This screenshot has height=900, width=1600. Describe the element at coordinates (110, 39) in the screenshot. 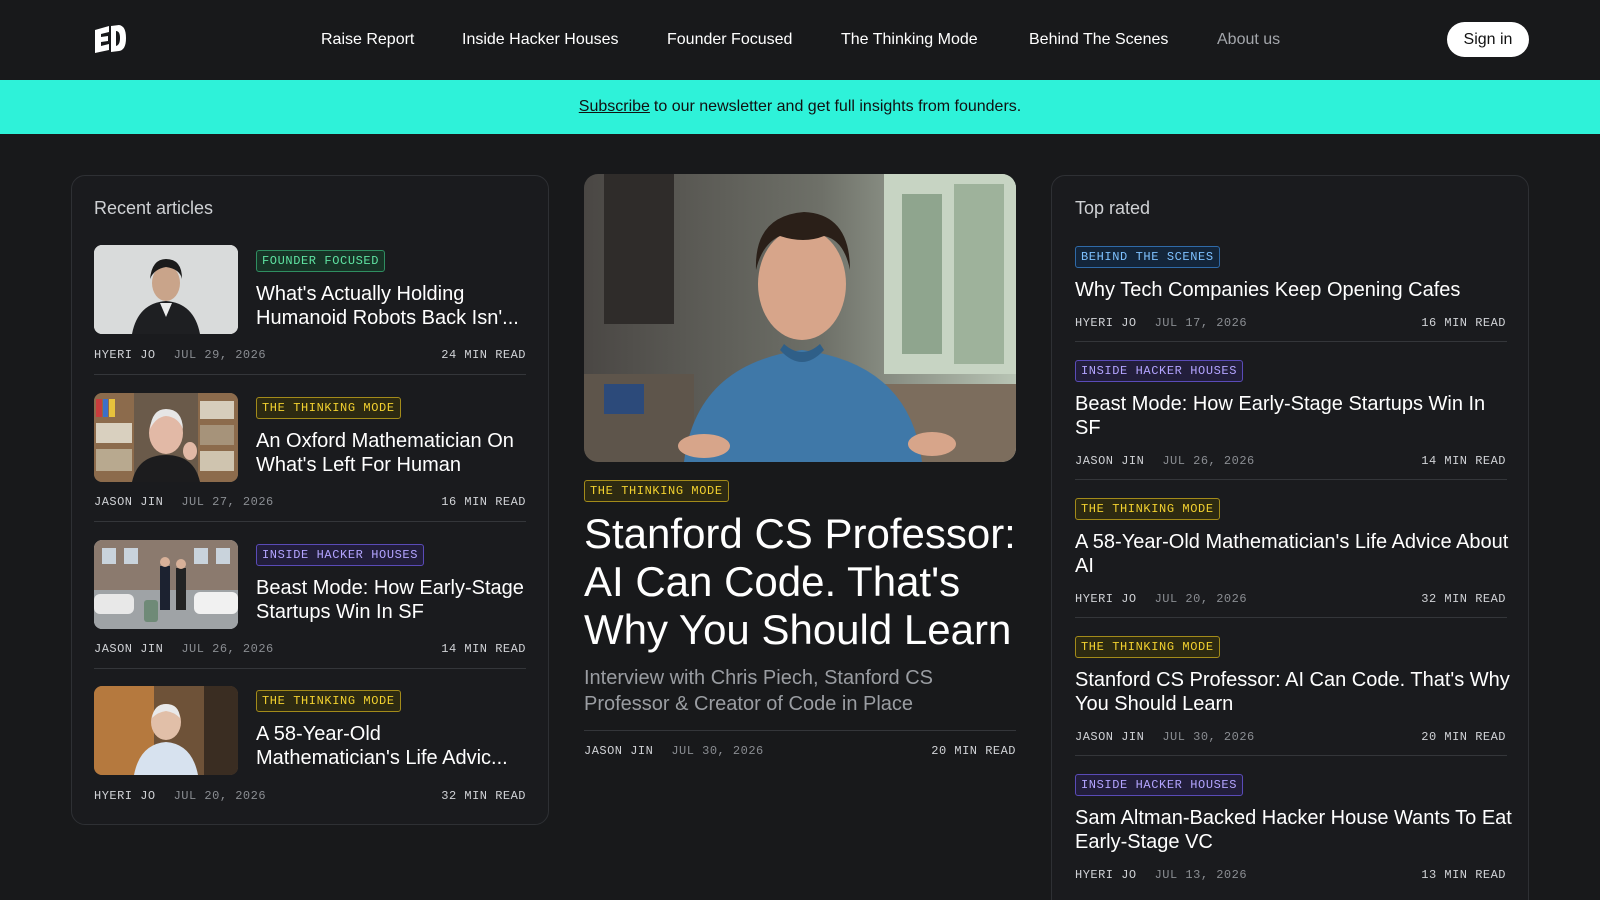

I see `ed-logo-icon` at that location.